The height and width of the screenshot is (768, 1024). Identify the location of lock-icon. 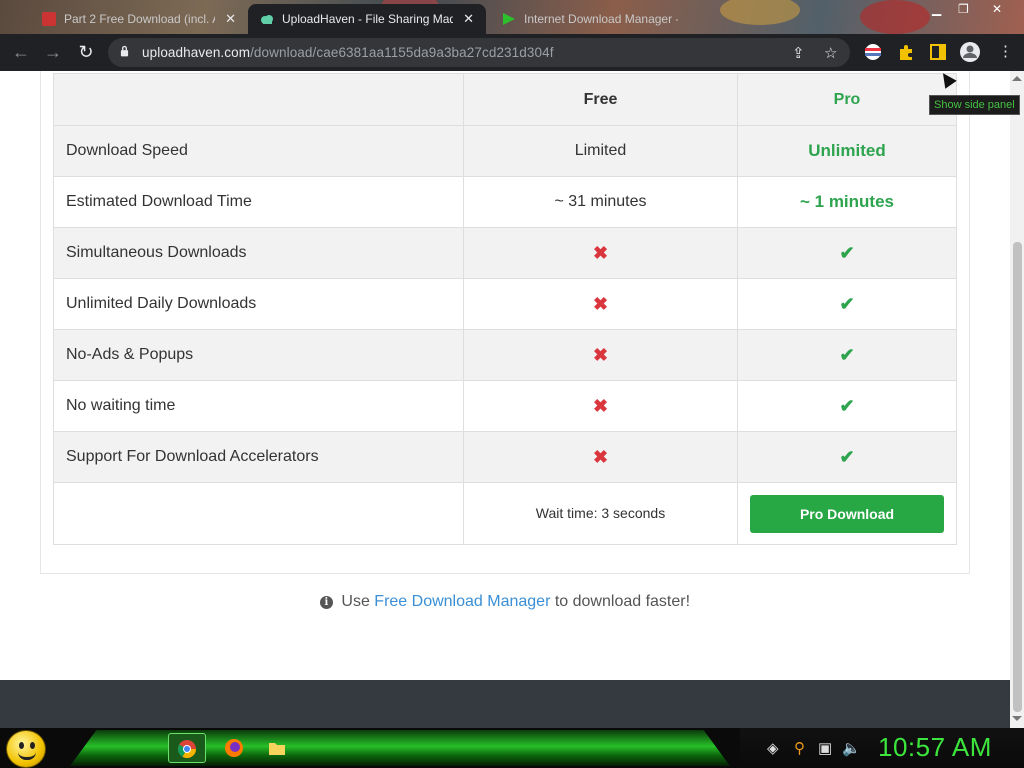
(124, 51).